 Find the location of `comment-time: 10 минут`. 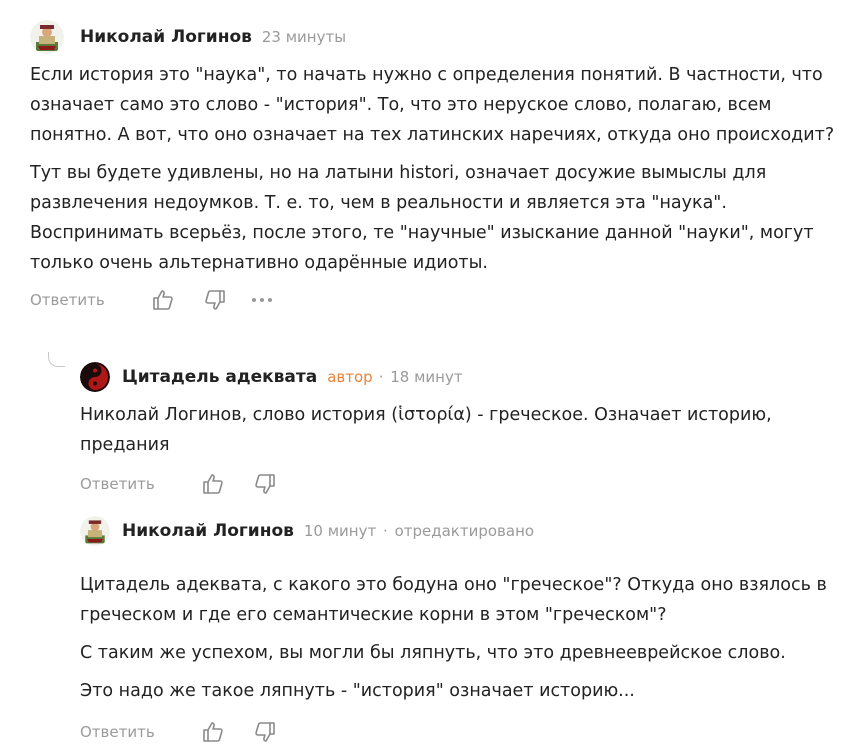

comment-time: 10 минут is located at coordinates (340, 531).